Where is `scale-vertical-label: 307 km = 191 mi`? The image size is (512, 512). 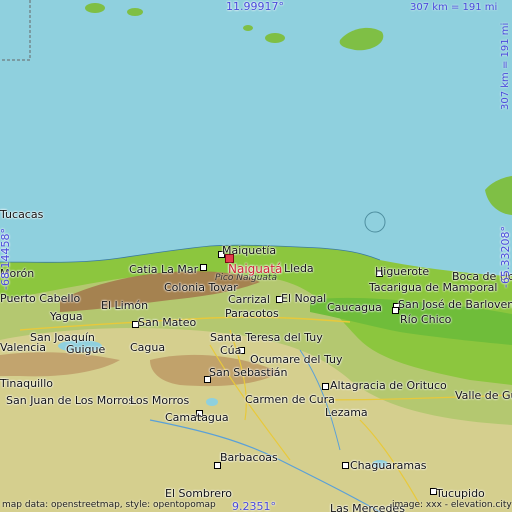 scale-vertical-label: 307 km = 191 mi is located at coordinates (505, 66).